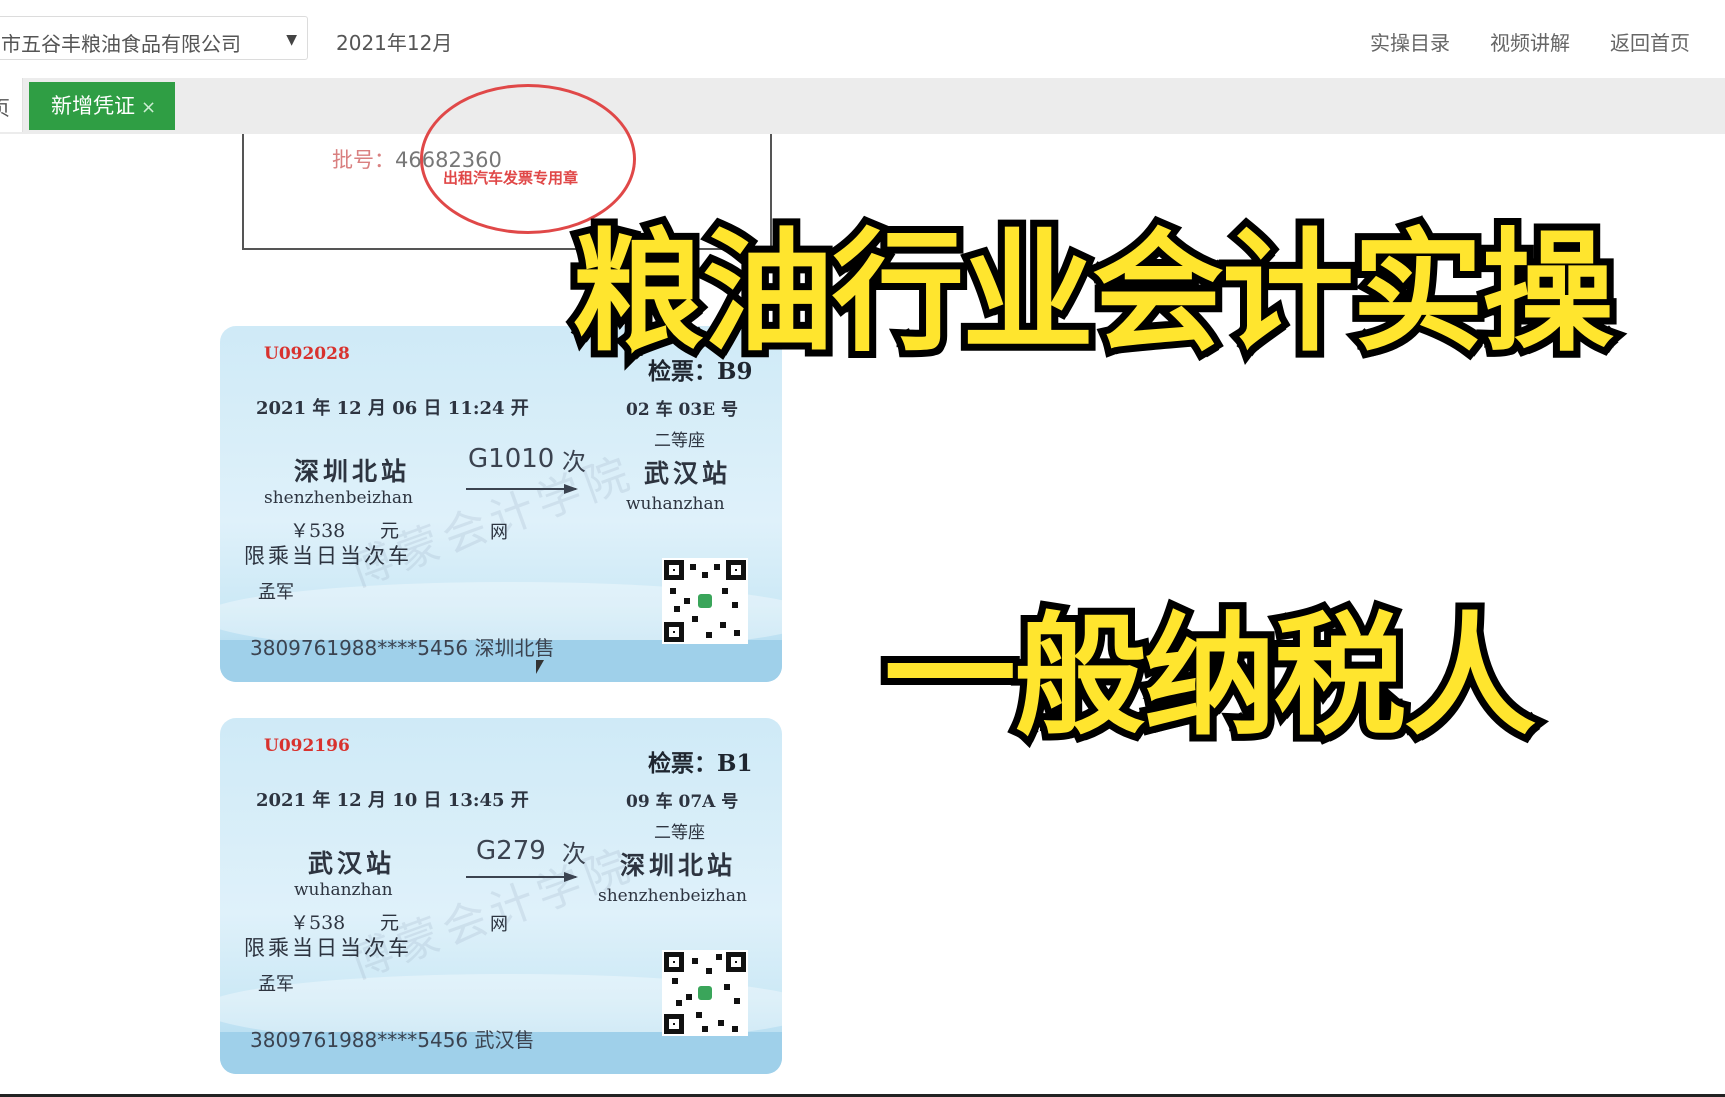 This screenshot has height=1097, width=1725. I want to click on tab-previous: 页, so click(11, 105).